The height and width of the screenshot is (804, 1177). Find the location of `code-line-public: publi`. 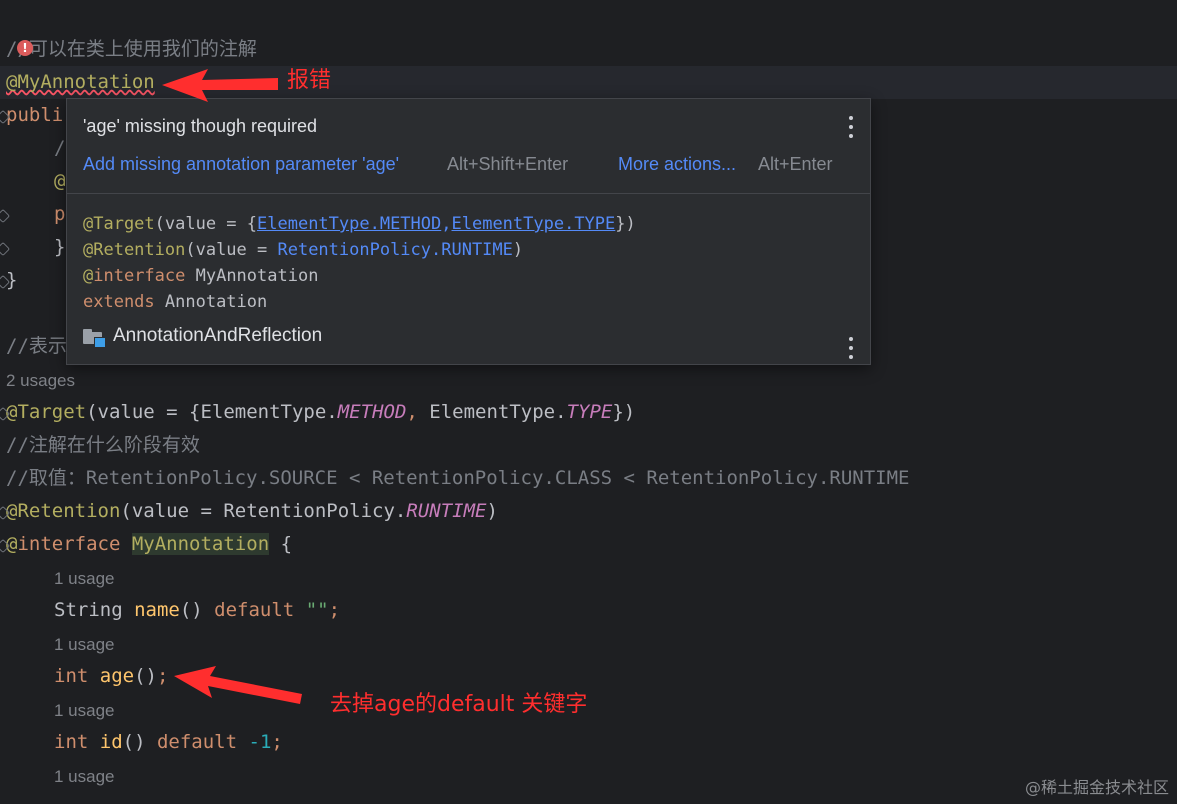

code-line-public: publi is located at coordinates (35, 115).